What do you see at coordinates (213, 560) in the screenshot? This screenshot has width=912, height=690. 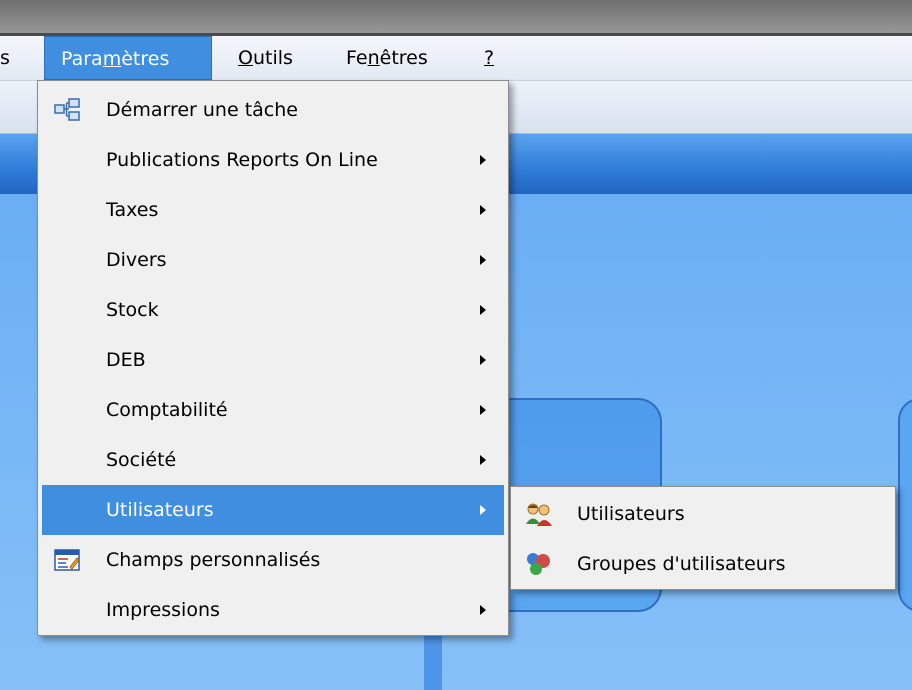 I see `menu-item-label: Champs personnalisés` at bounding box center [213, 560].